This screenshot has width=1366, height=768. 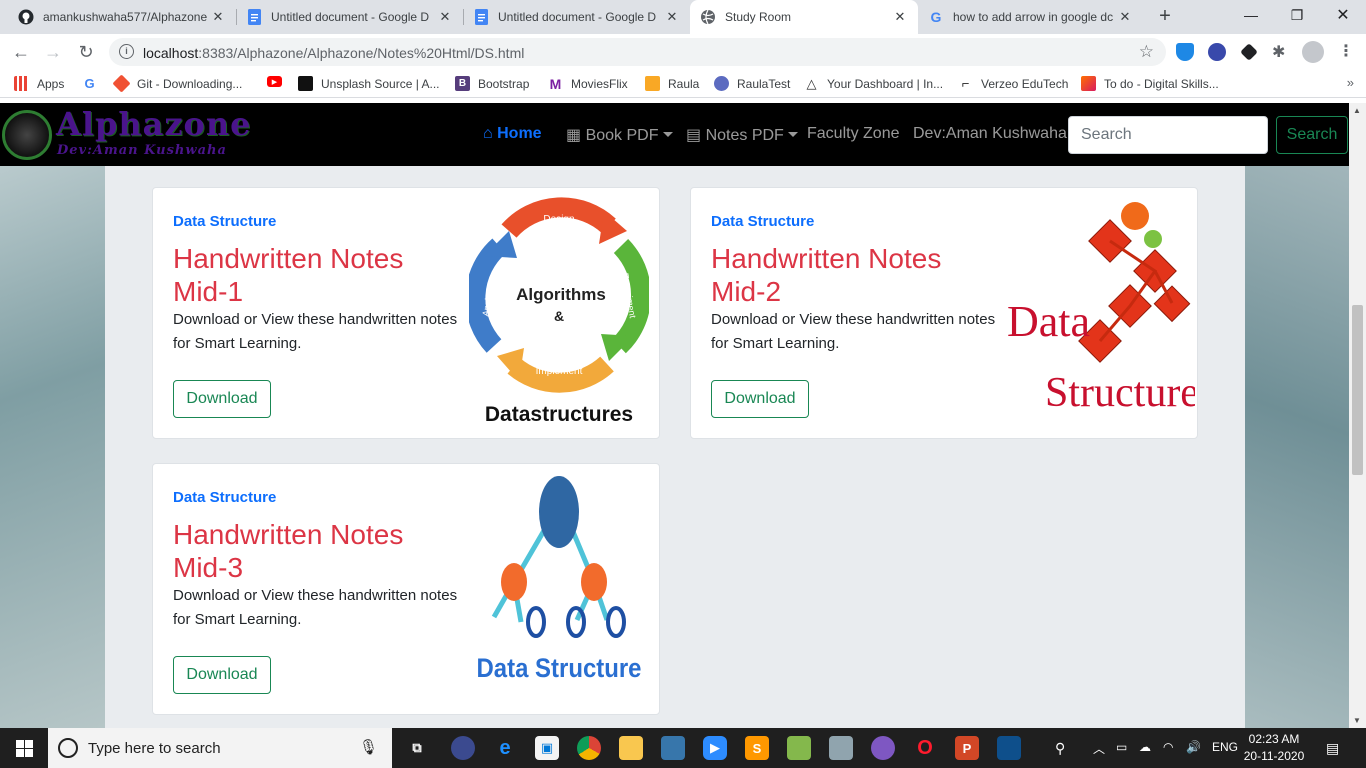 I want to click on new-tab-button: +, so click(x=1165, y=17).